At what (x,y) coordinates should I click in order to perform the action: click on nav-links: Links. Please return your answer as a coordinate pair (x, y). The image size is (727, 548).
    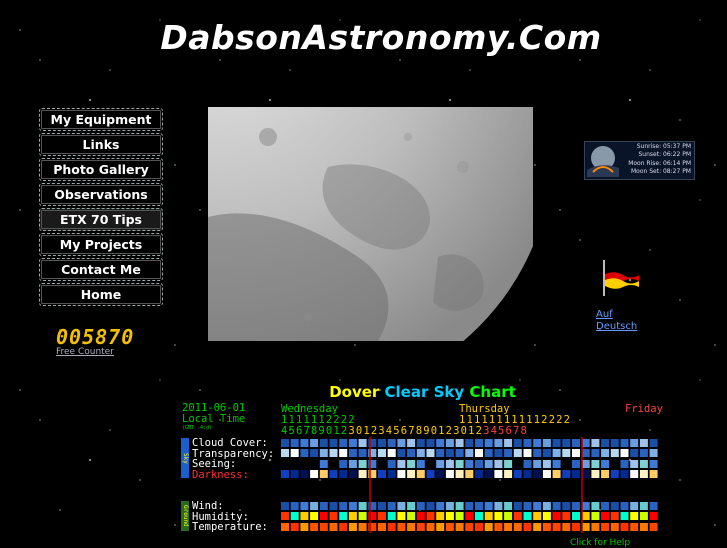
    Looking at the image, I should click on (101, 144).